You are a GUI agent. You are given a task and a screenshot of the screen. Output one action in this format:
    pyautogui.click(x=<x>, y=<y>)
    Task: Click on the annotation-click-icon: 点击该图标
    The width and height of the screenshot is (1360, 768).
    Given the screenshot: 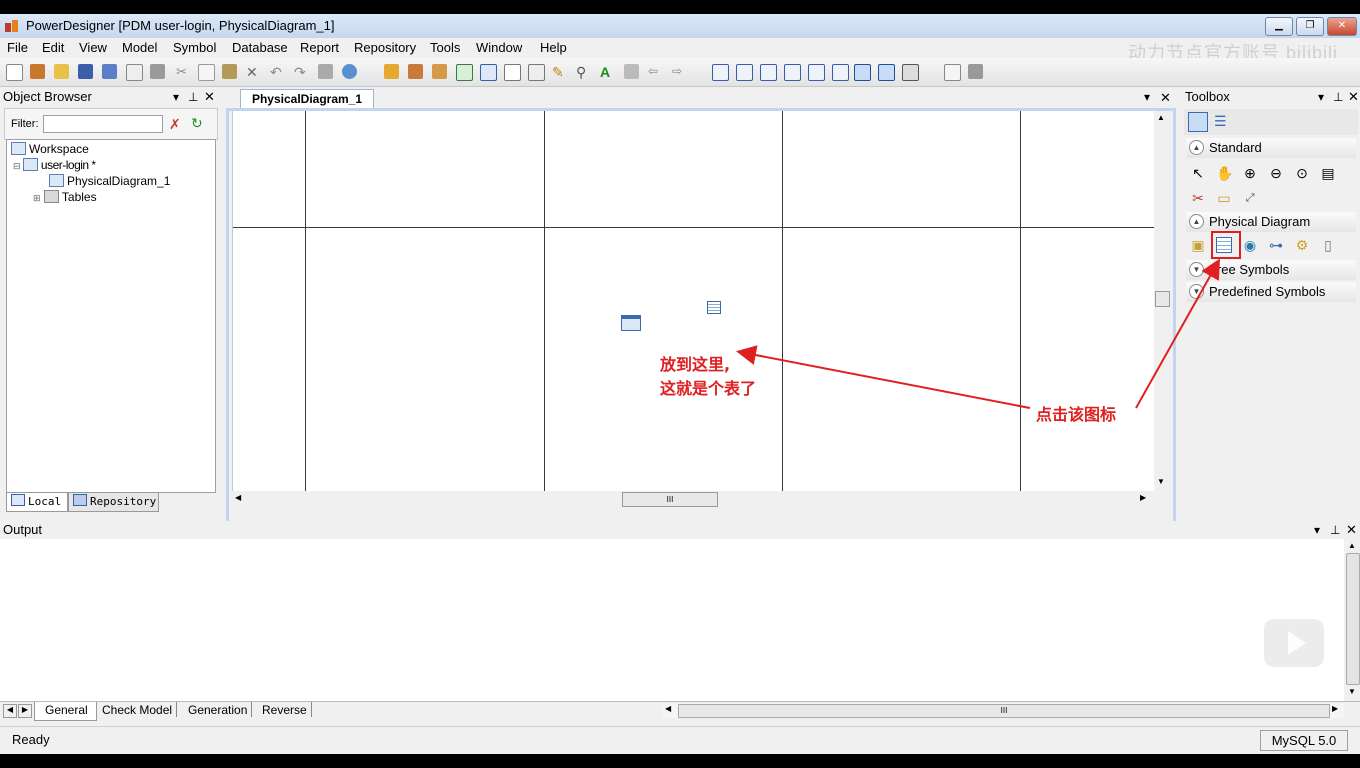 What is the action you would take?
    pyautogui.click(x=1076, y=414)
    